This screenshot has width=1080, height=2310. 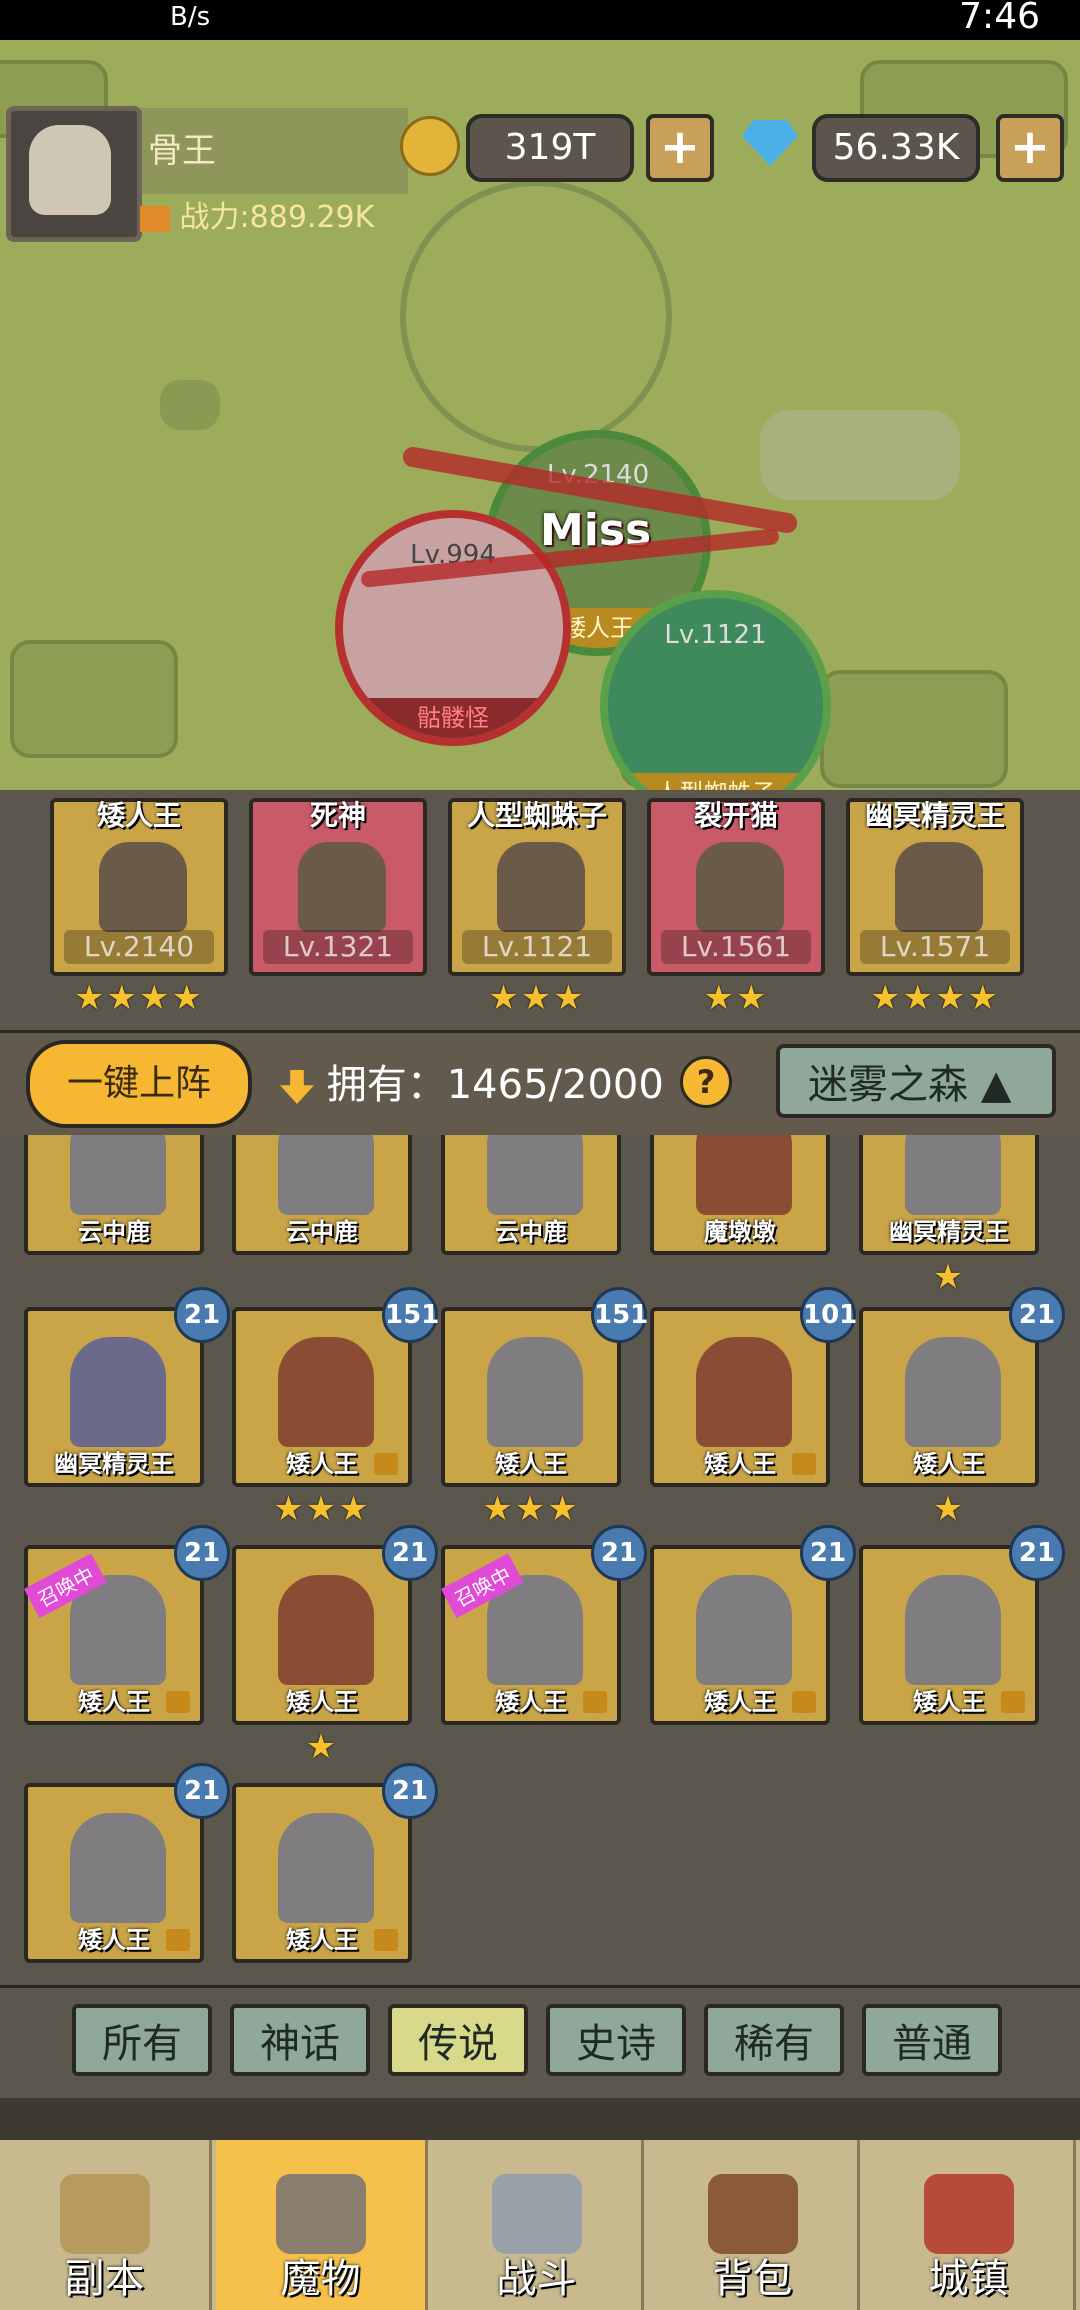 I want to click on help-button: ?, so click(x=706, y=1082).